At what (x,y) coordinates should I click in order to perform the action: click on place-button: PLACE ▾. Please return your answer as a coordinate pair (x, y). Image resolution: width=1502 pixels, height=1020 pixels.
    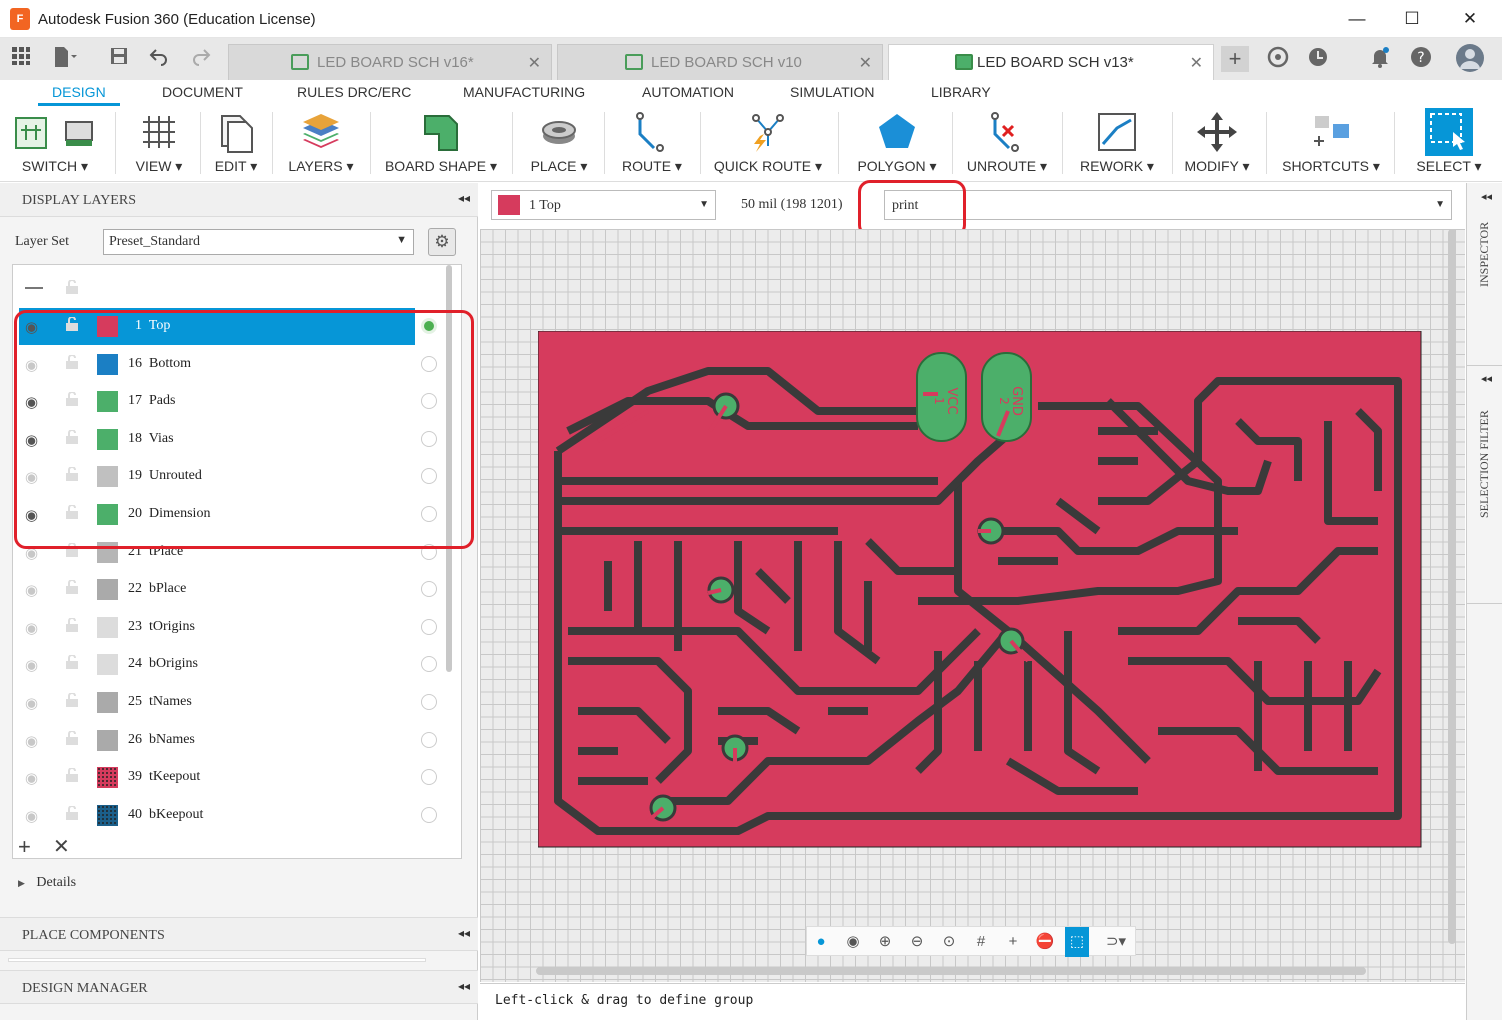
    Looking at the image, I should click on (559, 144).